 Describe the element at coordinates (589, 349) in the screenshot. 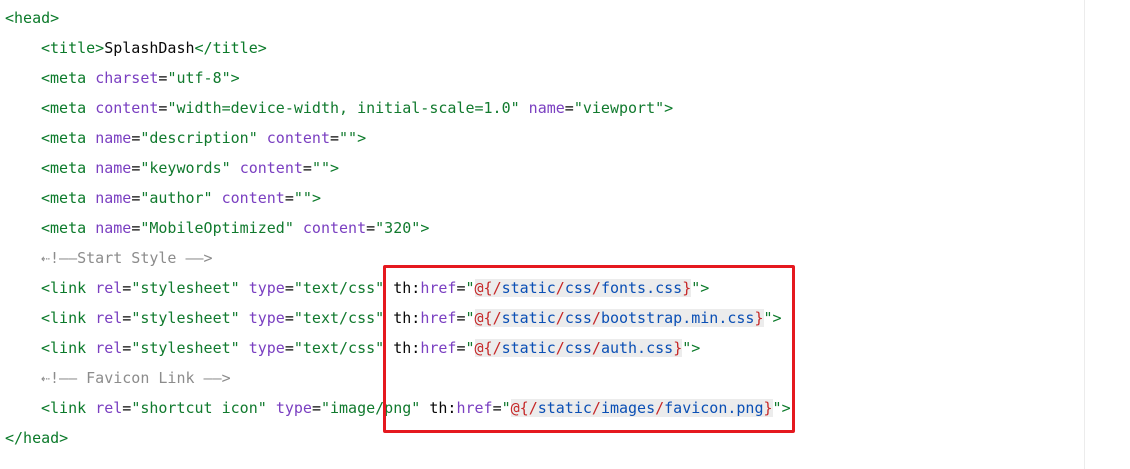

I see `highlight-annotation-box` at that location.